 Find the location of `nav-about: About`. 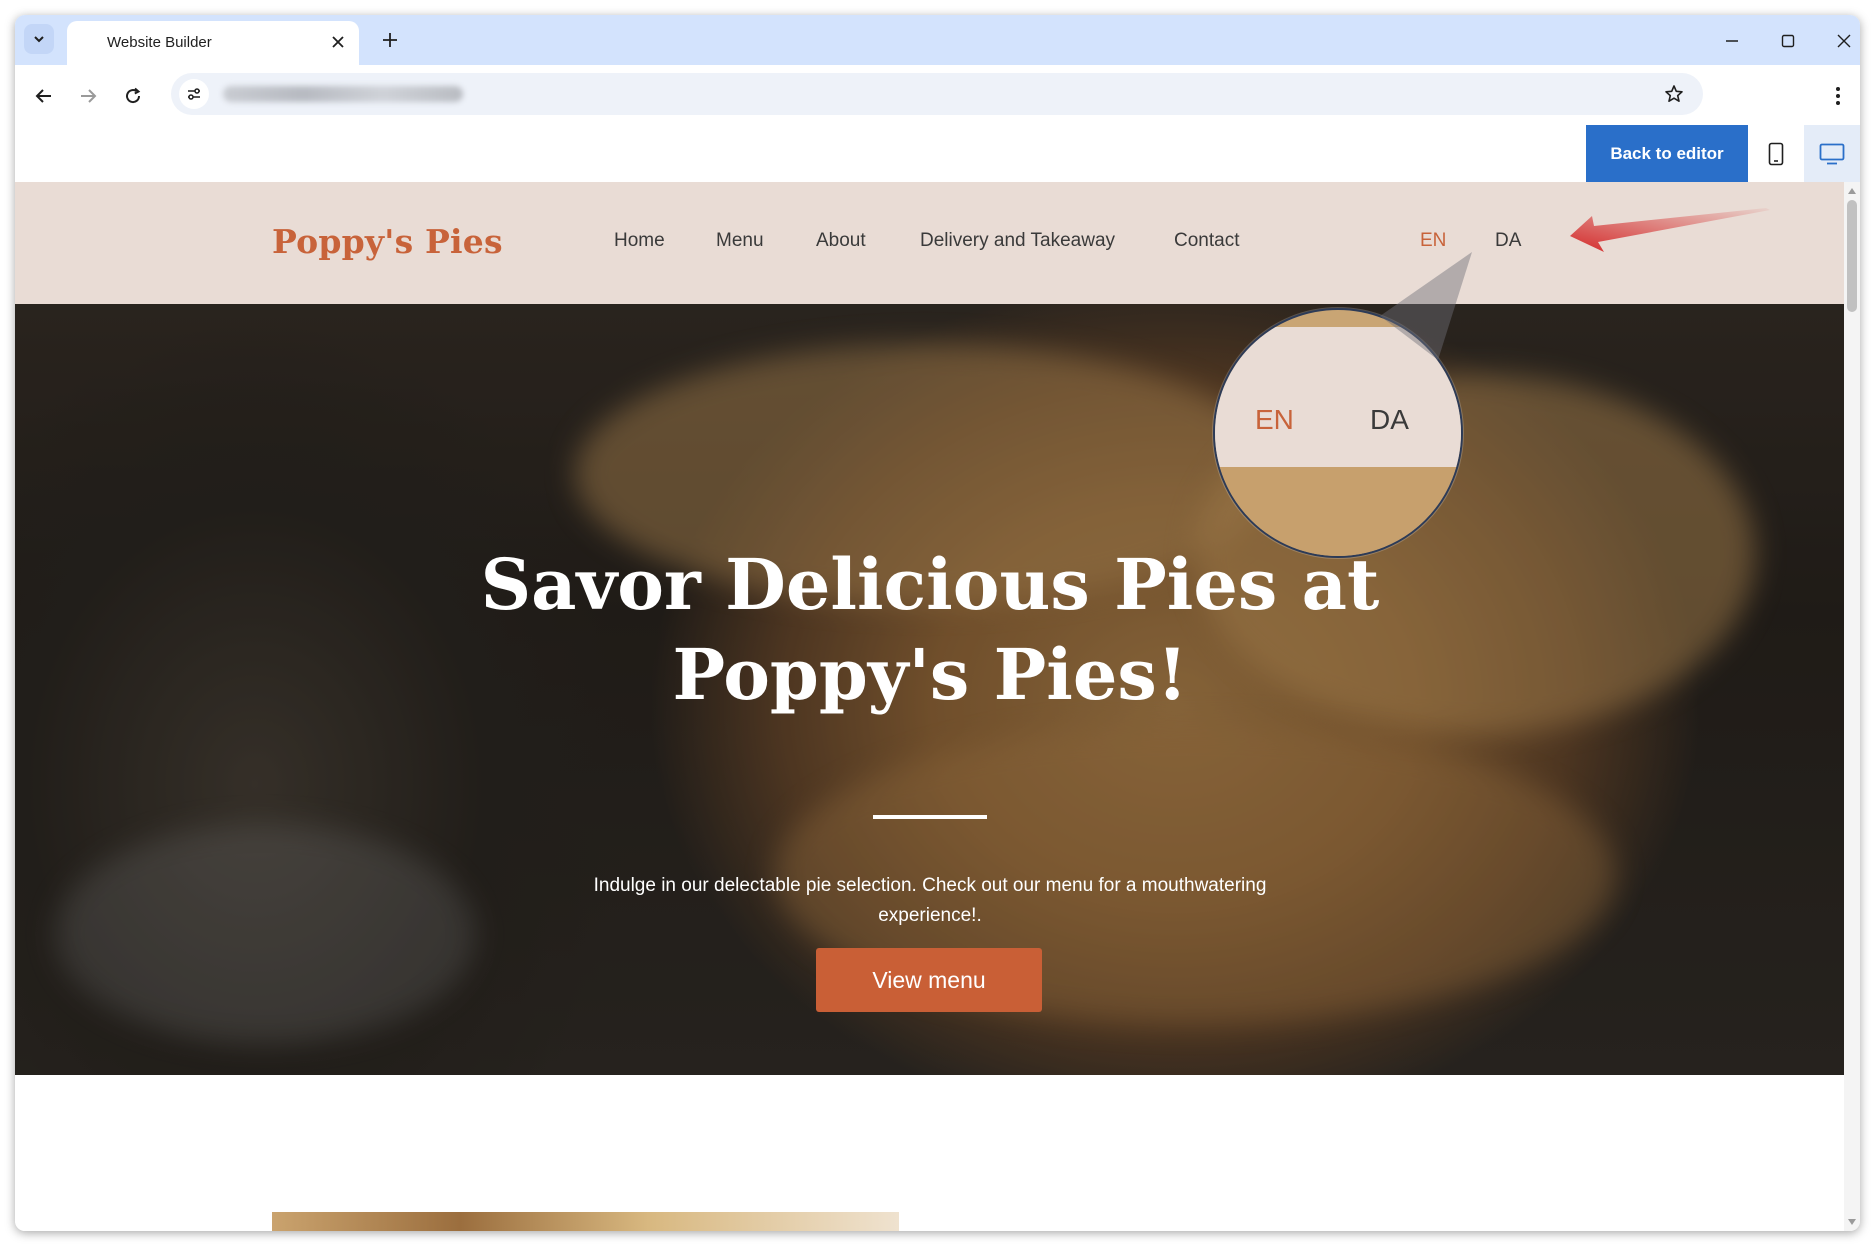

nav-about: About is located at coordinates (841, 241).